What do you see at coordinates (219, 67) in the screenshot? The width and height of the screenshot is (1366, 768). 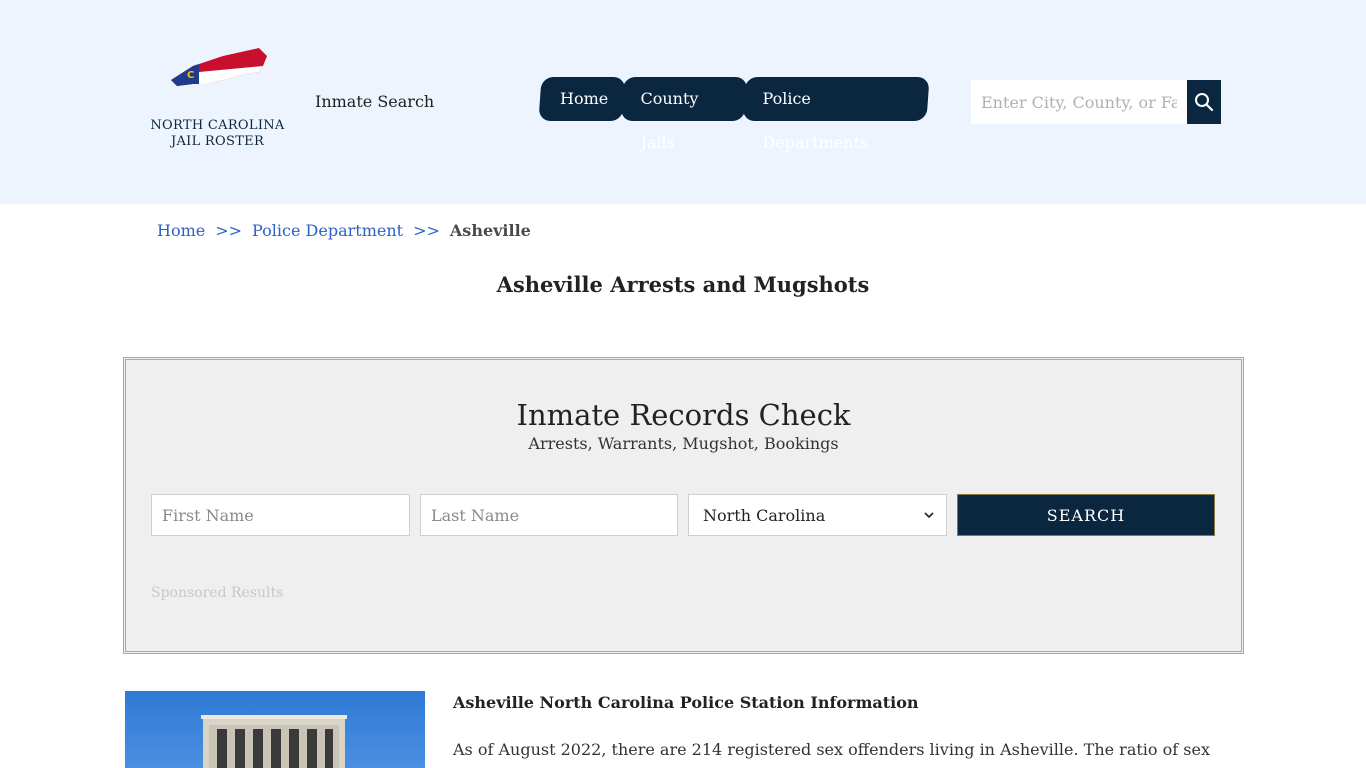 I see `north-carolina-flag-map-icon: C` at bounding box center [219, 67].